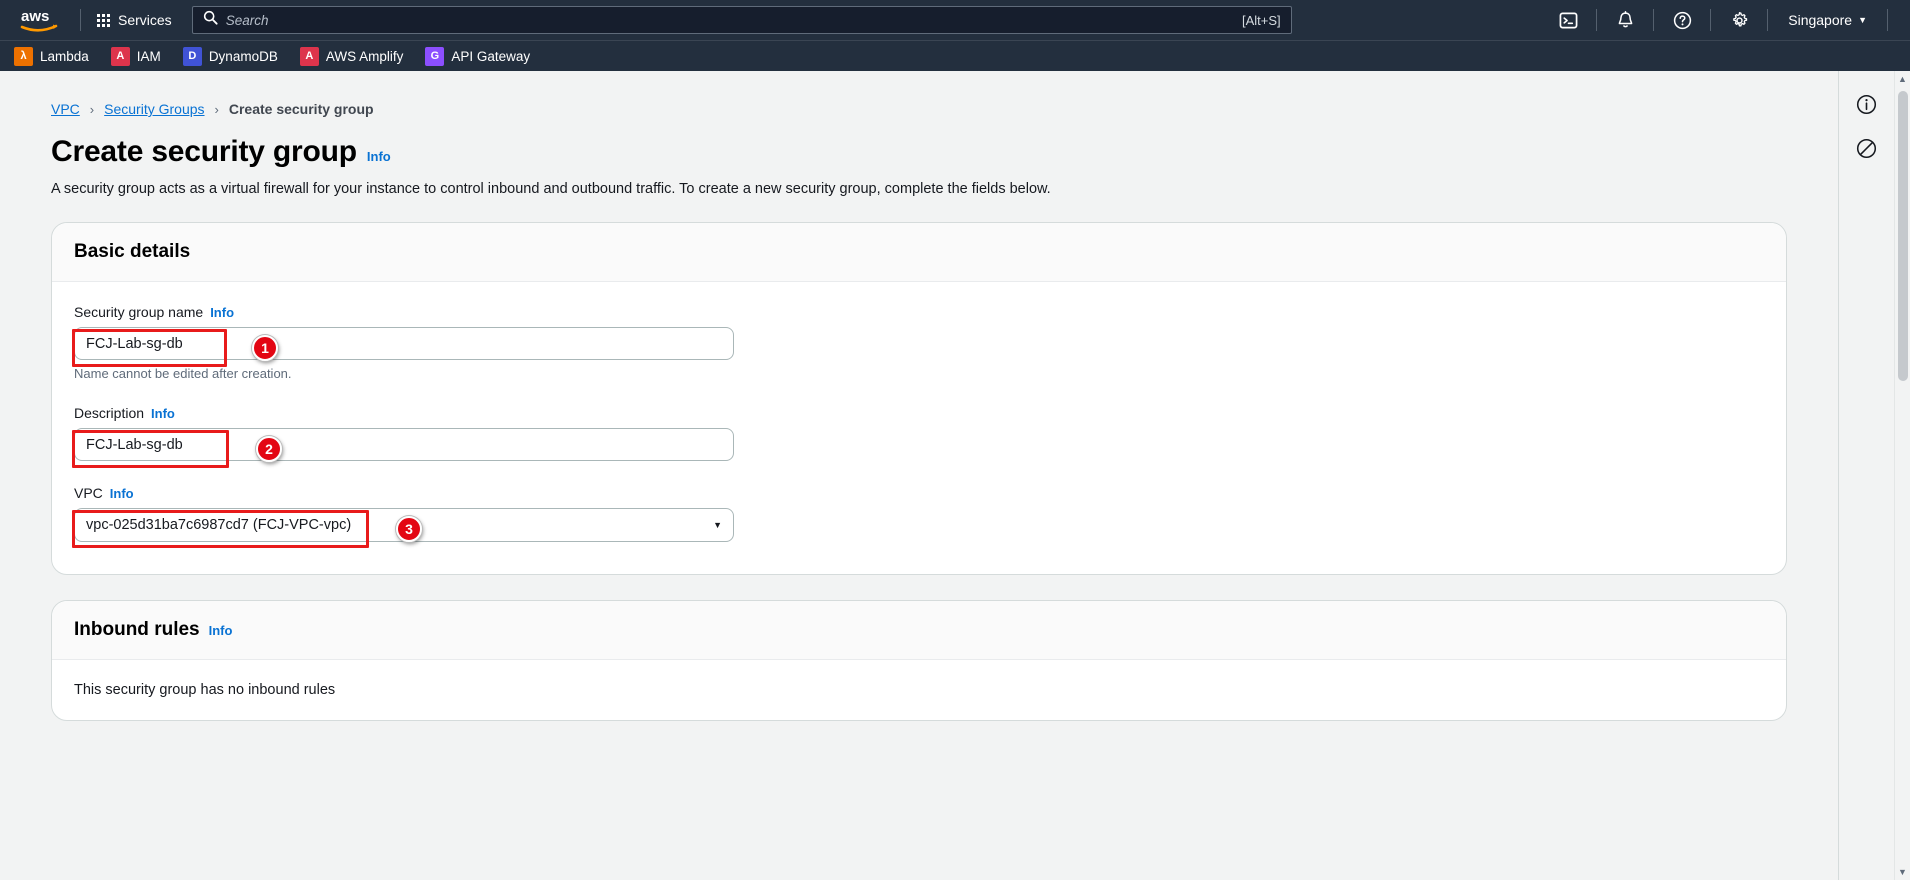  I want to click on aws-logo: aws, so click(39, 20).